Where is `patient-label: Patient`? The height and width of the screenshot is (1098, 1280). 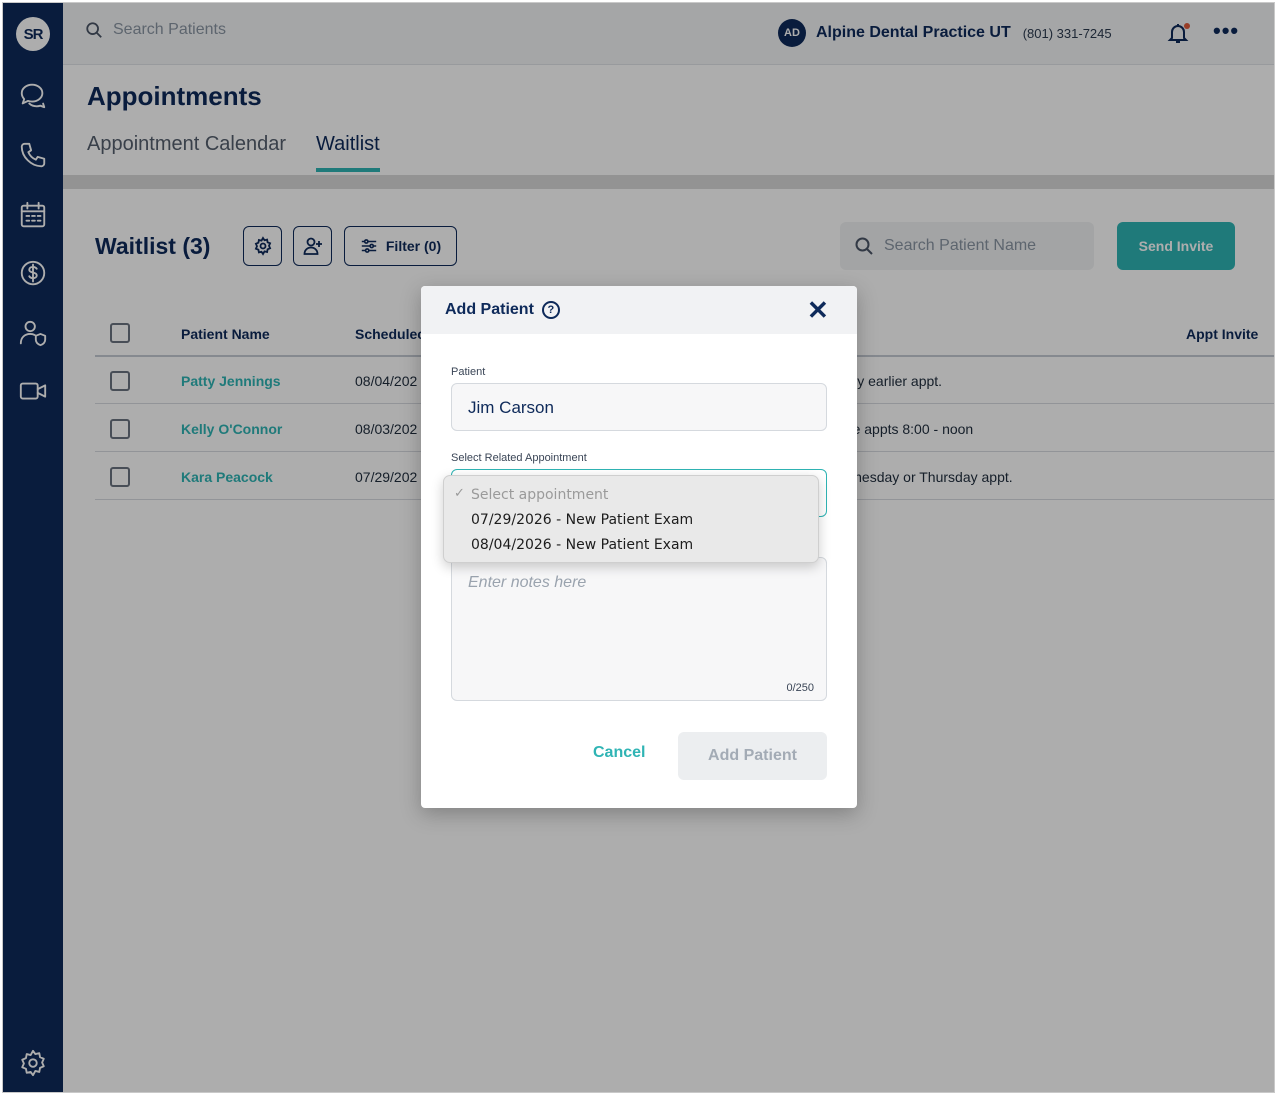
patient-label: Patient is located at coordinates (468, 372).